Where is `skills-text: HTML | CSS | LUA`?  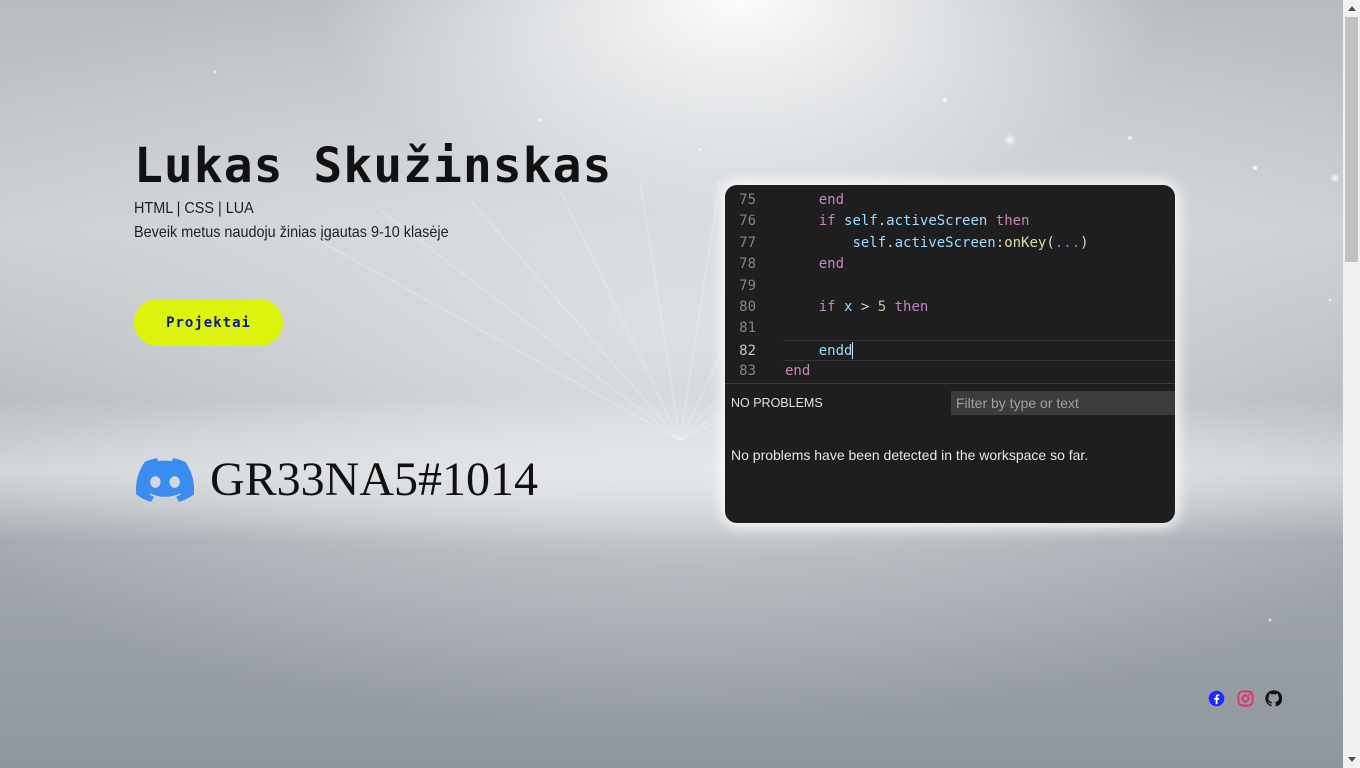
skills-text: HTML | CSS | LUA is located at coordinates (194, 208).